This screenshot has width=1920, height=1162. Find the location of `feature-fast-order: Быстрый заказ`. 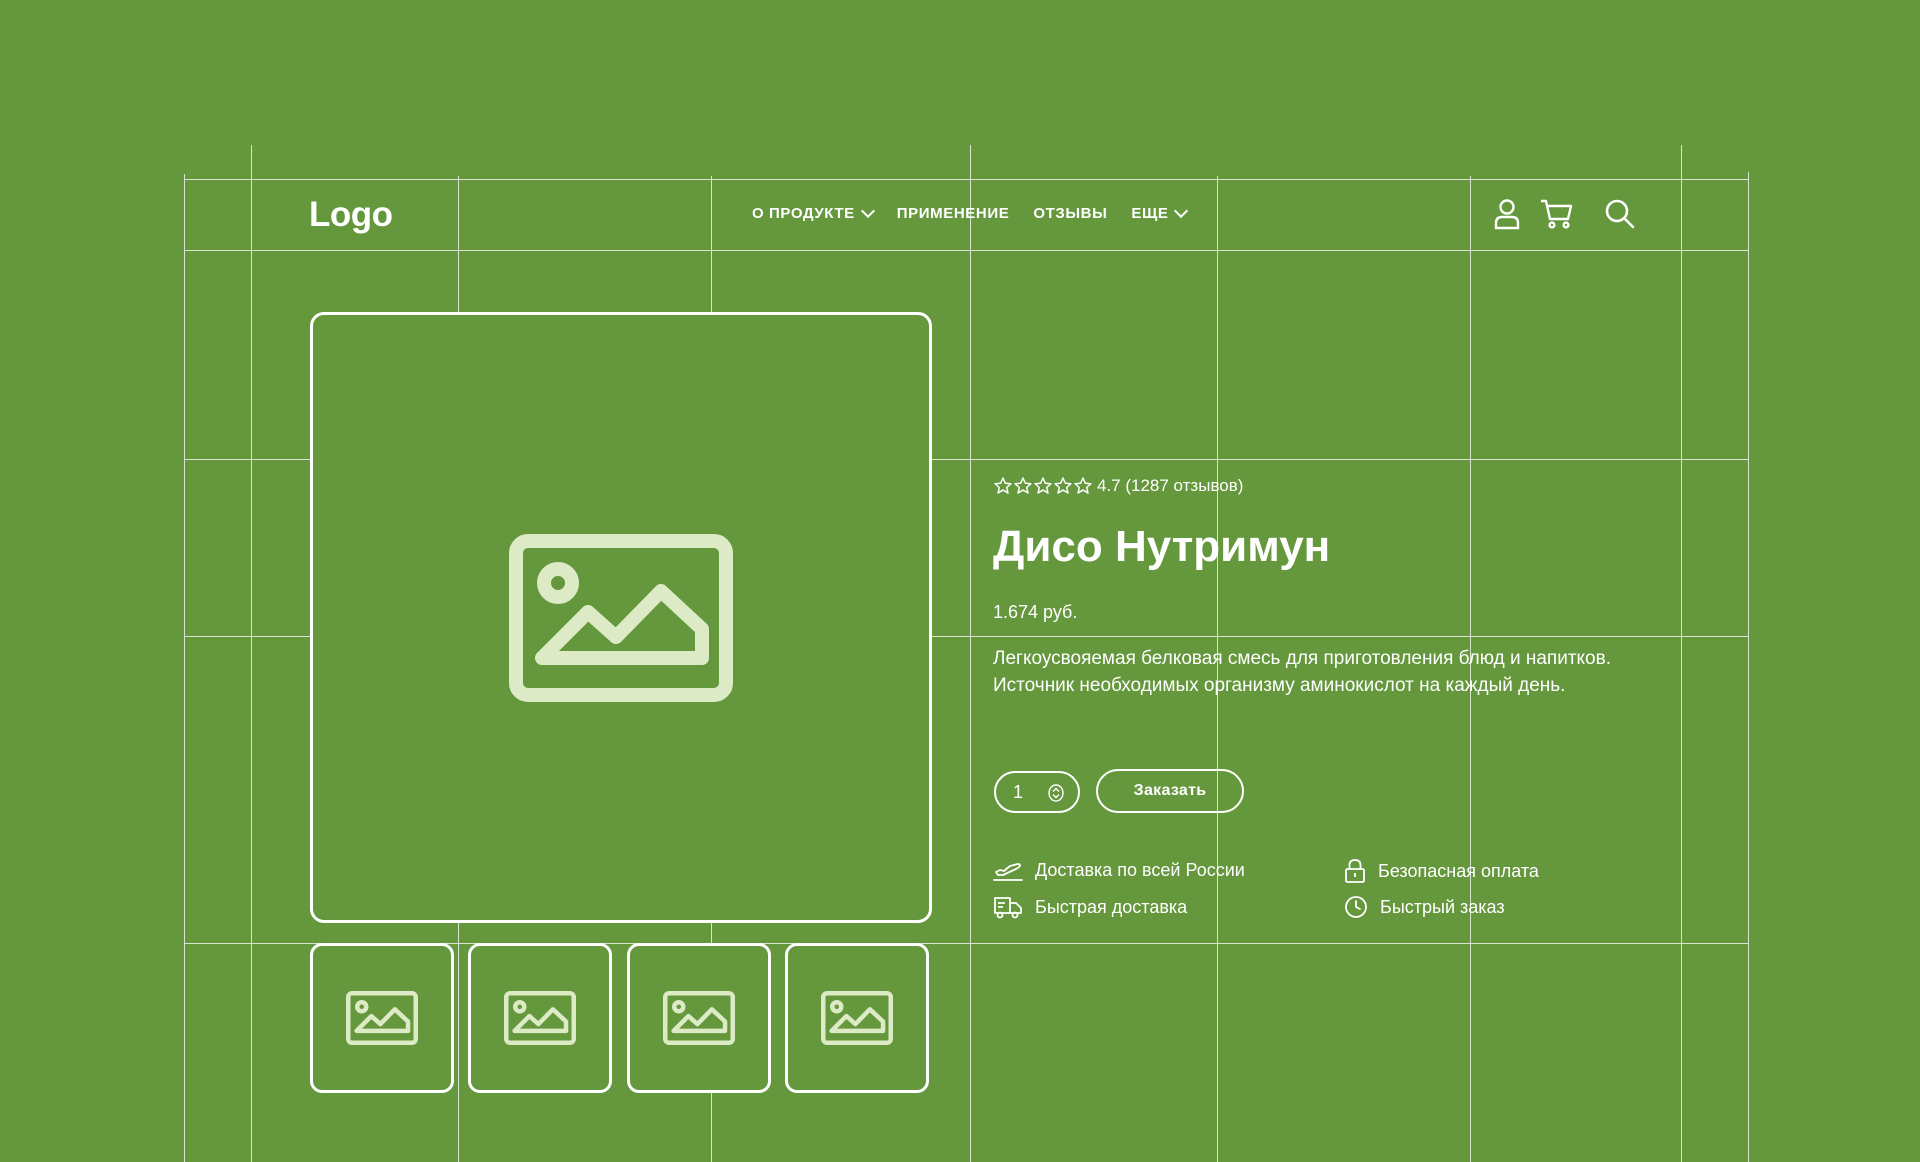

feature-fast-order: Быстрый заказ is located at coordinates (1424, 907).